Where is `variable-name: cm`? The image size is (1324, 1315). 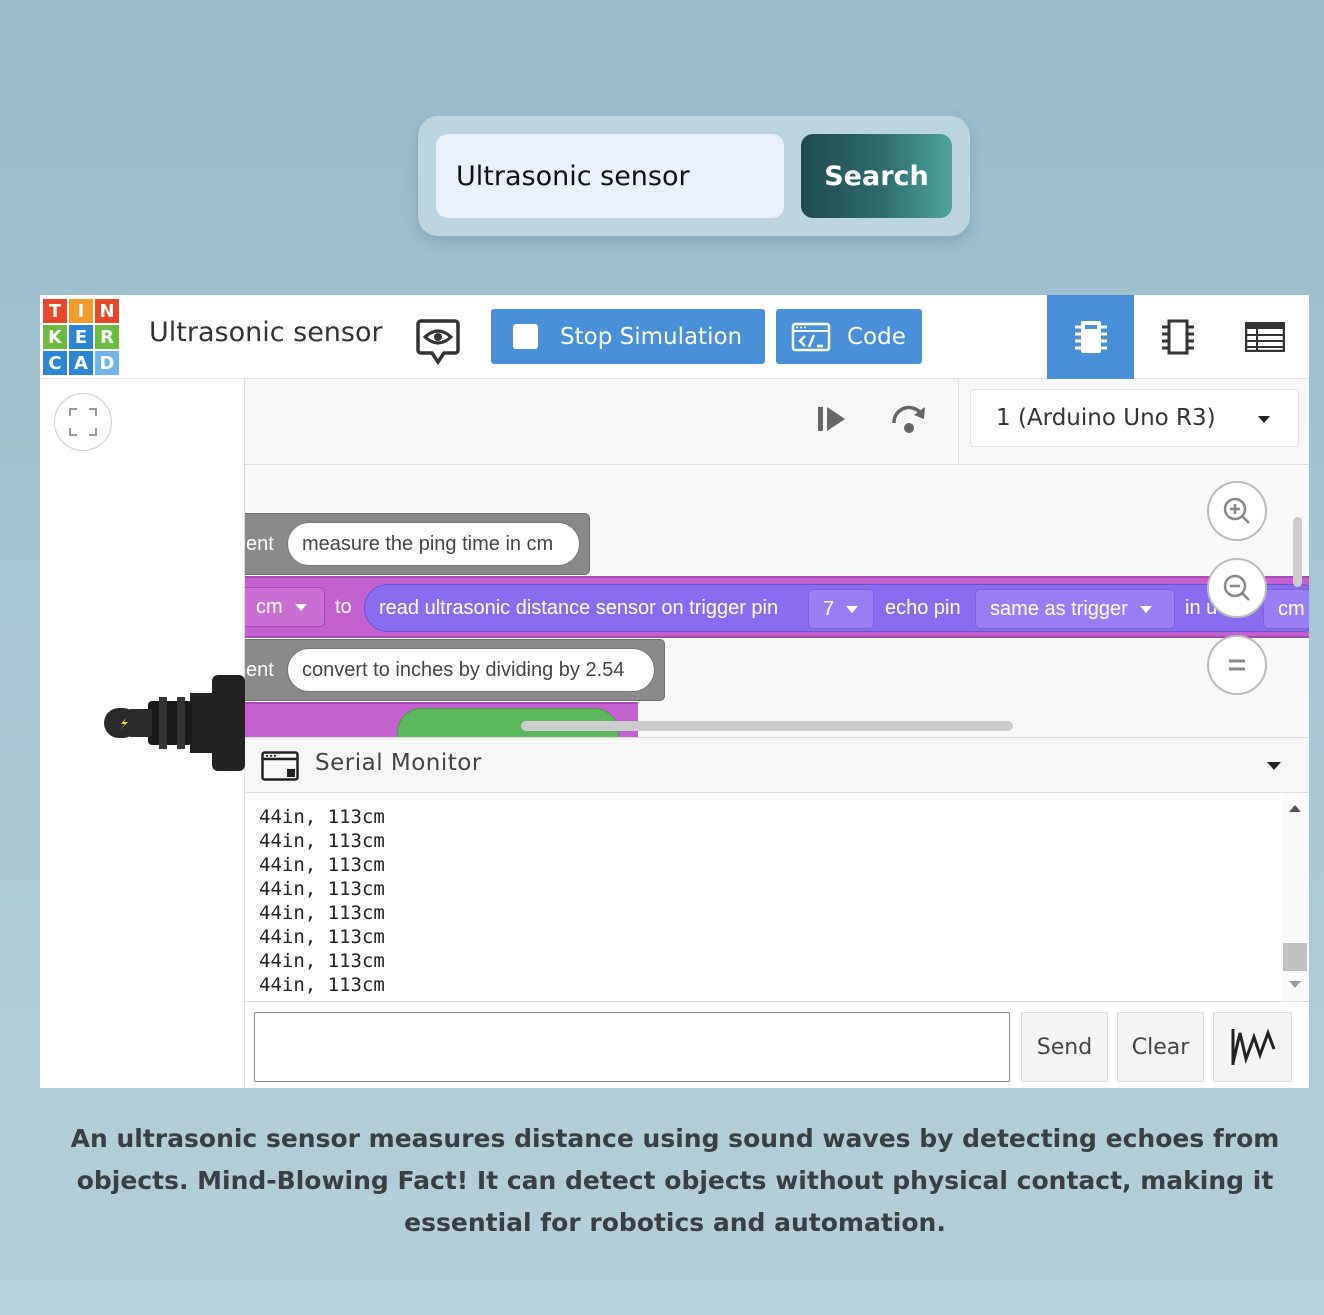
variable-name: cm is located at coordinates (269, 606).